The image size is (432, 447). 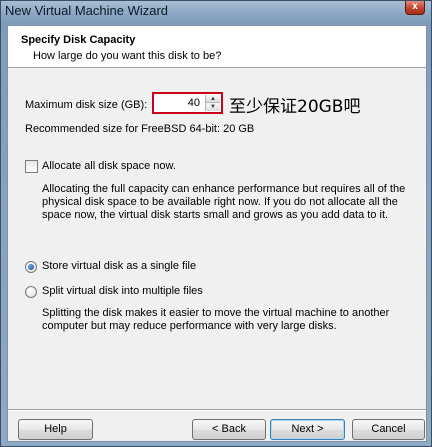 I want to click on single-file-radio, so click(x=31, y=267).